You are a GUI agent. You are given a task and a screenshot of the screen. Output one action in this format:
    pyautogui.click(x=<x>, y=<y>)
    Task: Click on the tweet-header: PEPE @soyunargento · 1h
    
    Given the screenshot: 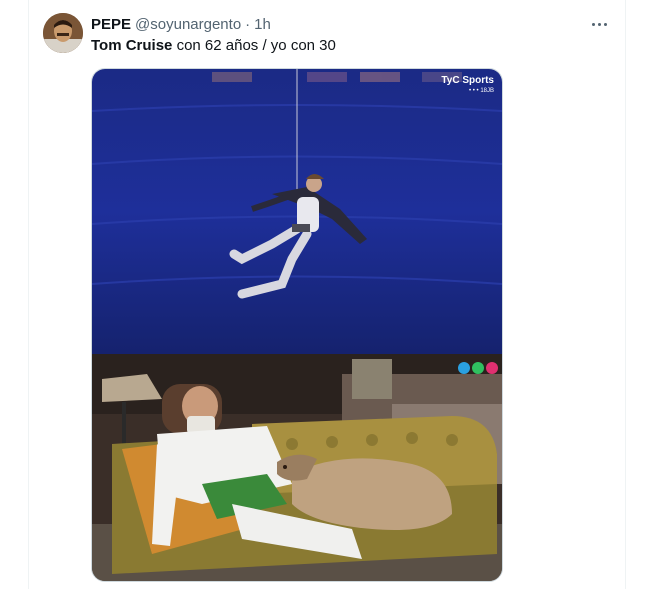 What is the action you would take?
    pyautogui.click(x=181, y=24)
    